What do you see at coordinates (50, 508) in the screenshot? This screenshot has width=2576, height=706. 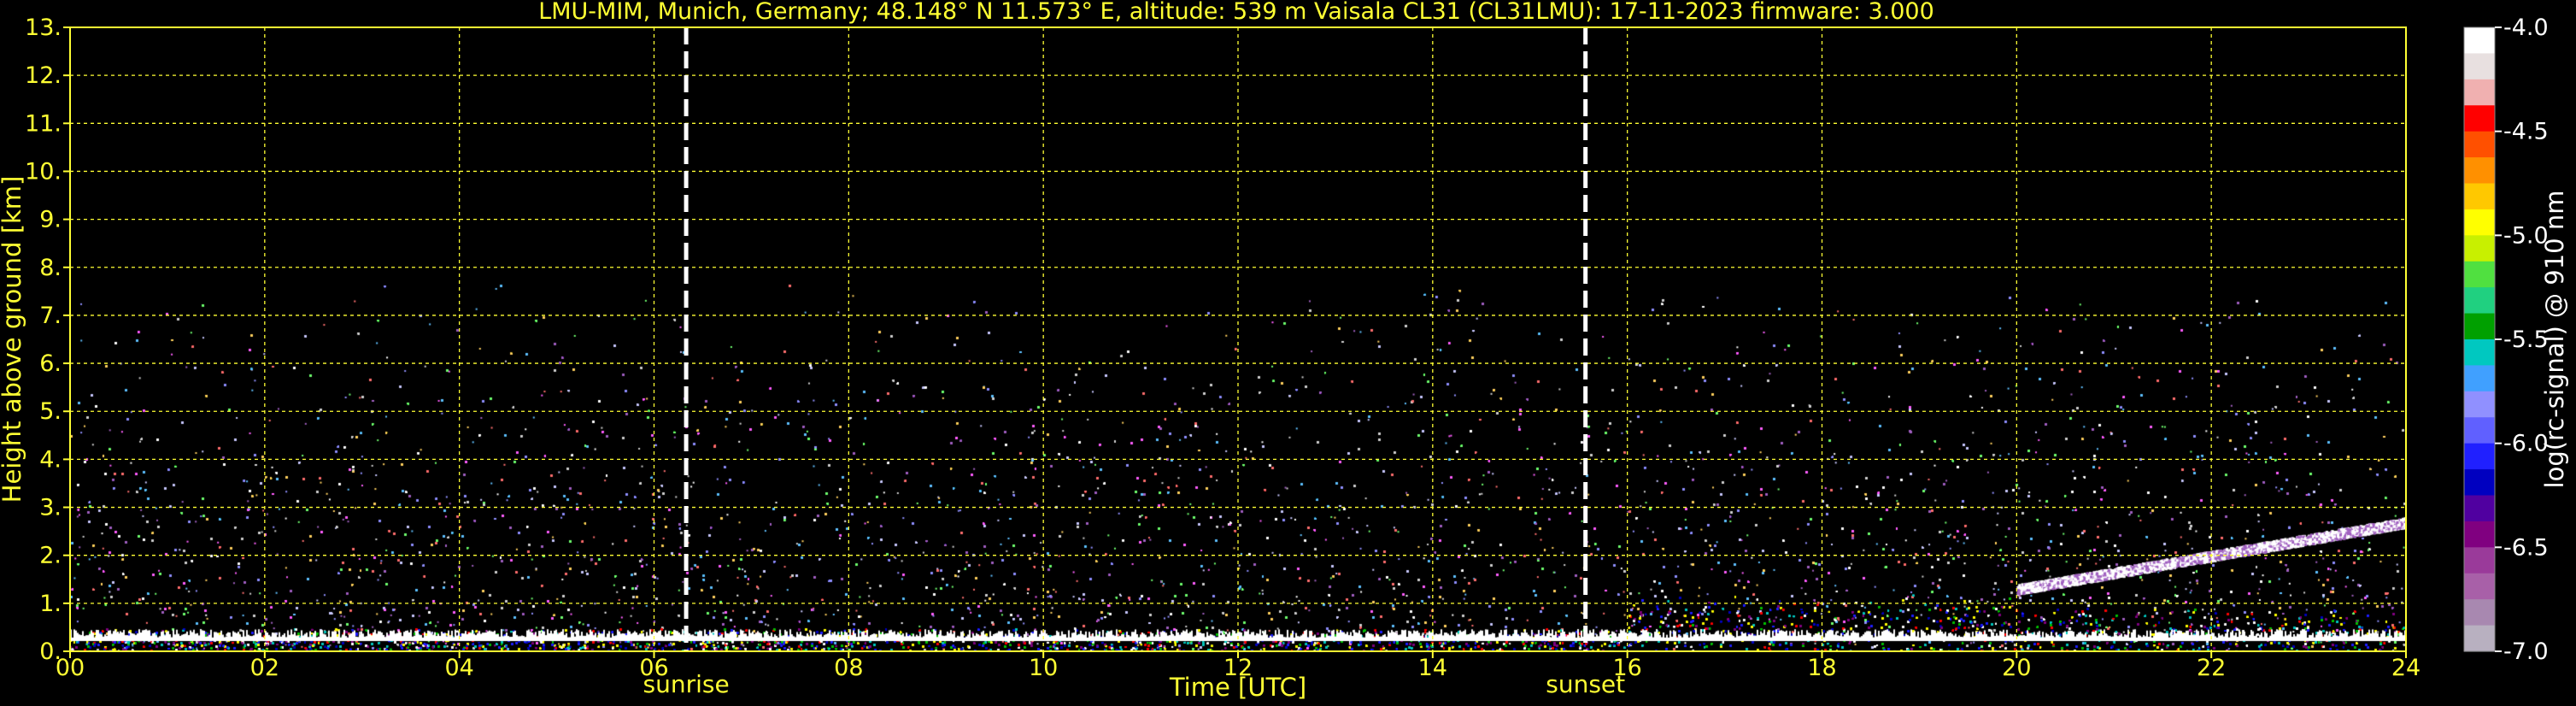 I see `y-tick-label: 3.` at bounding box center [50, 508].